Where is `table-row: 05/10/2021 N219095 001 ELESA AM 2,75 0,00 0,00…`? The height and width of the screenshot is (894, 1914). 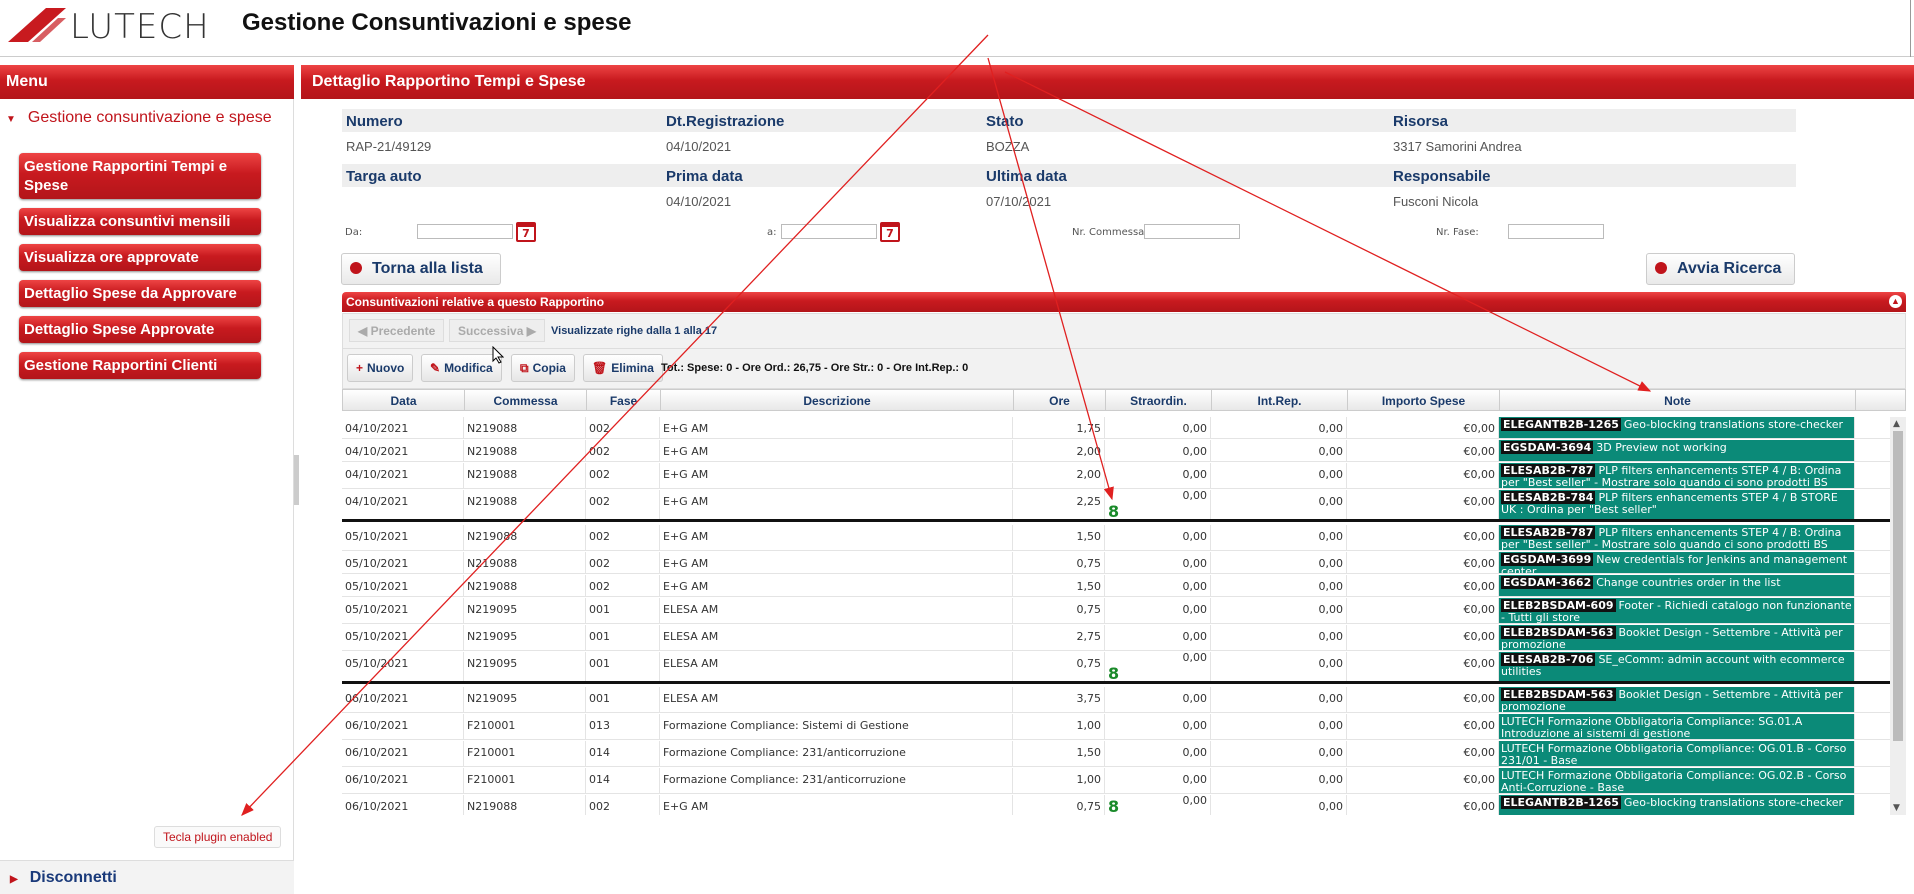
table-row: 05/10/2021 N219095 001 ELESA AM 2,75 0,00 0,00… is located at coordinates (1116, 638).